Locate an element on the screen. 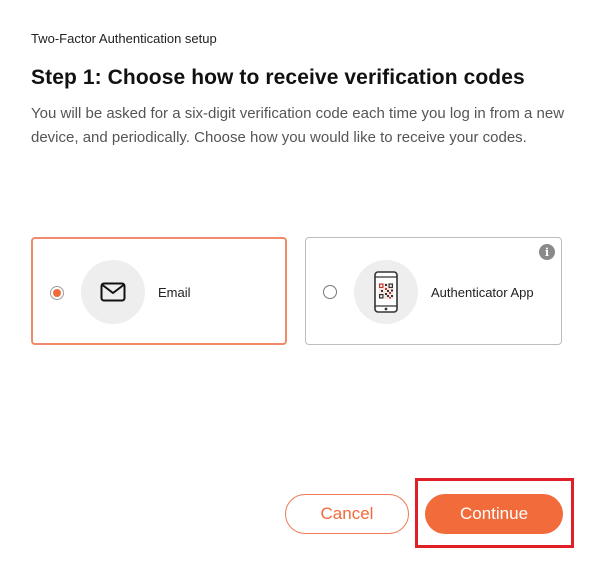 This screenshot has width=592, height=567. setup-header-label: Two-Factor Authentication setup is located at coordinates (124, 38).